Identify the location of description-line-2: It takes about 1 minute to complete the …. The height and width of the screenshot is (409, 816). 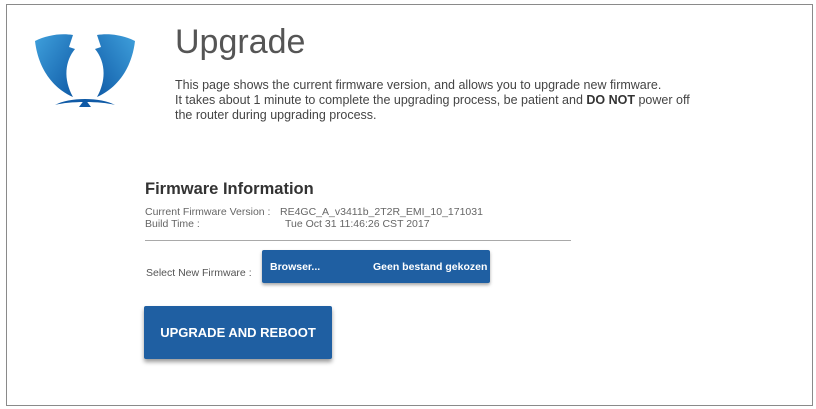
(381, 100).